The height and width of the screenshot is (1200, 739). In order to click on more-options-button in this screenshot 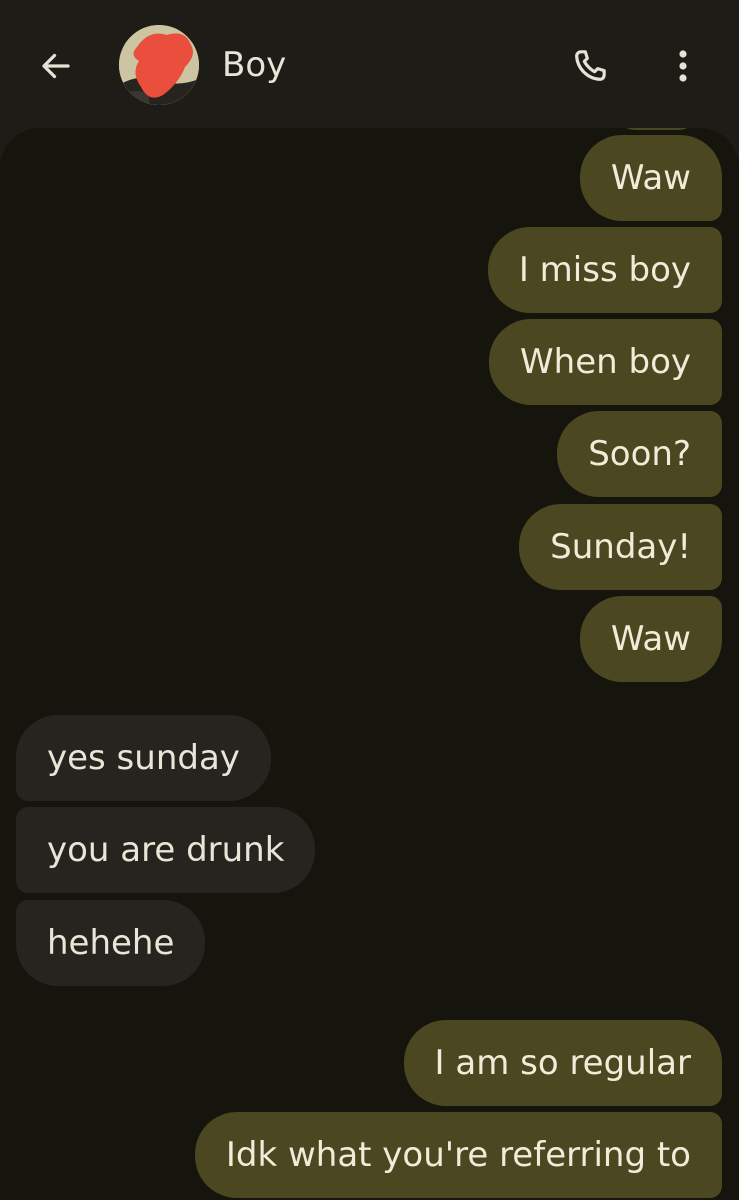, I will do `click(683, 66)`.